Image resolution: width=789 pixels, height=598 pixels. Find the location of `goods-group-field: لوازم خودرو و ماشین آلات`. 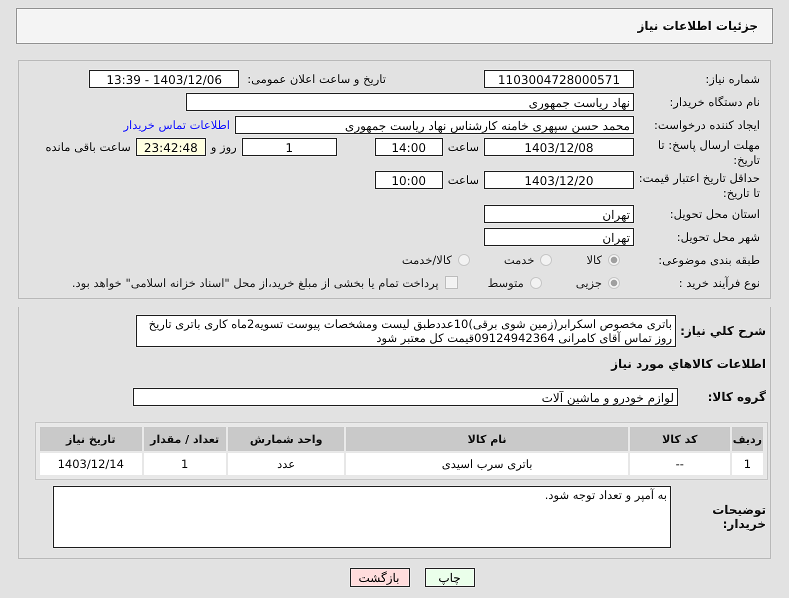

goods-group-field: لوازم خودرو و ماشین آلات is located at coordinates (405, 397).